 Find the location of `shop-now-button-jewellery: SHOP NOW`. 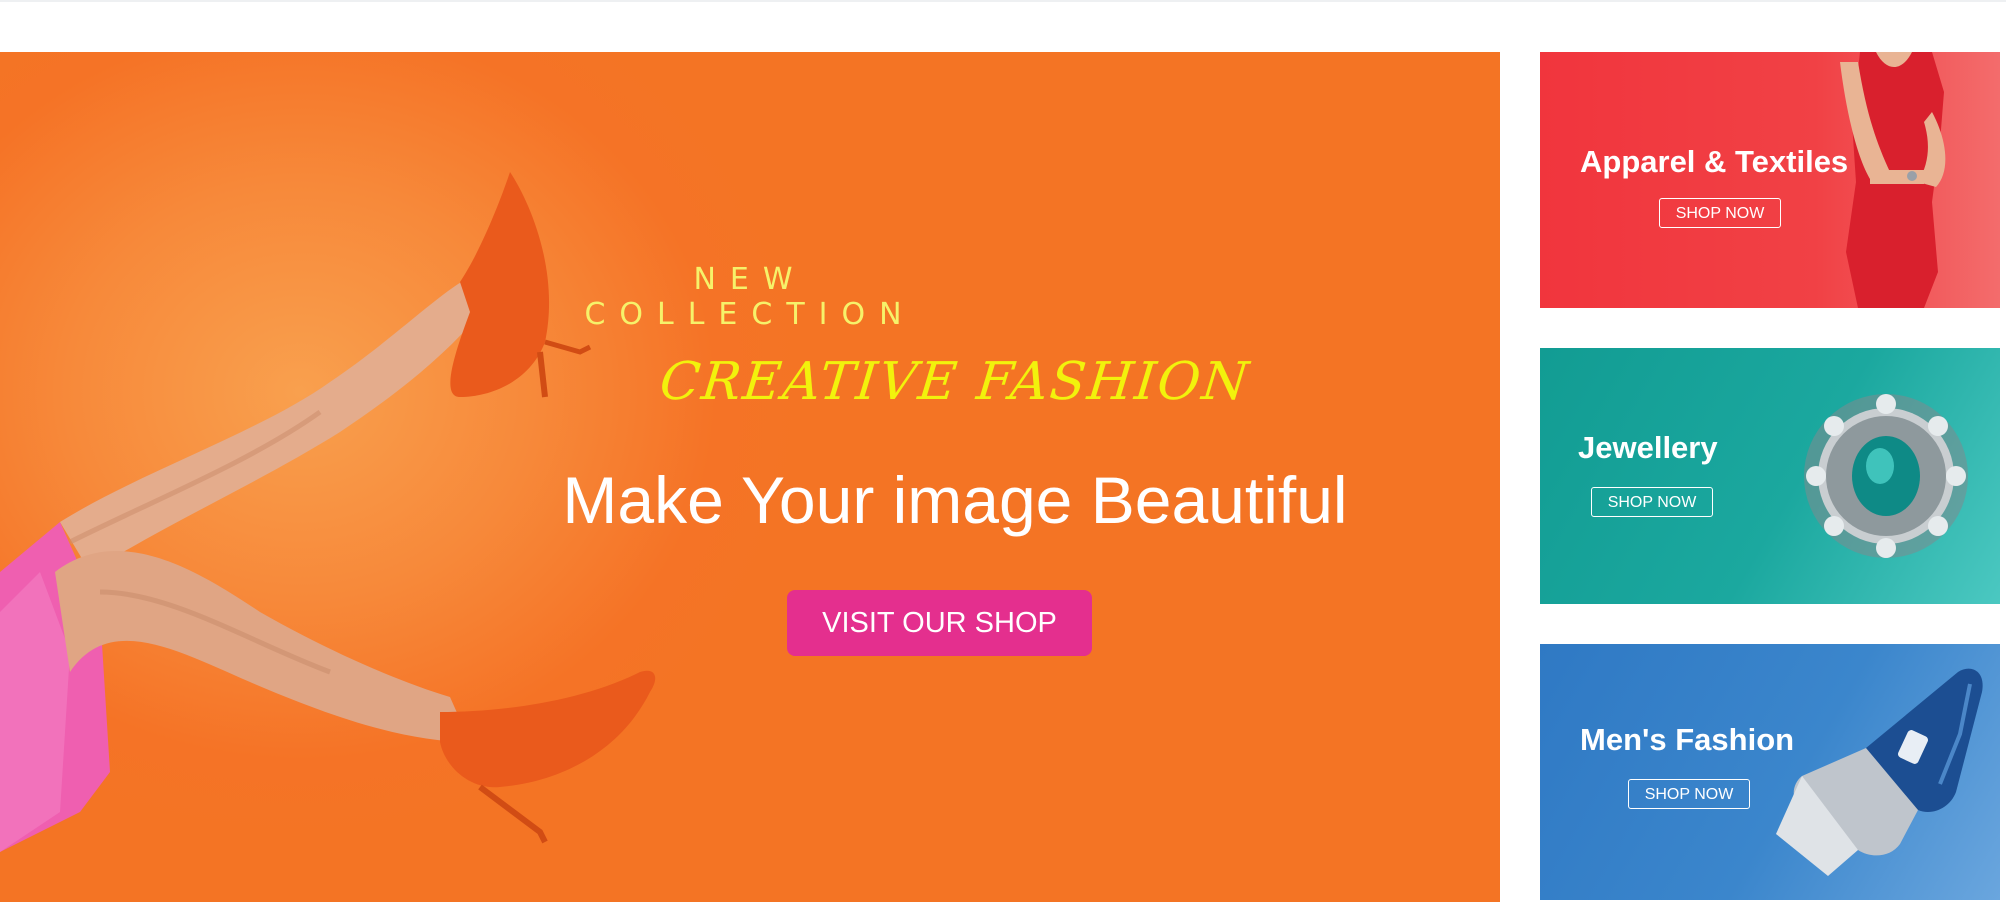

shop-now-button-jewellery: SHOP NOW is located at coordinates (1652, 502).